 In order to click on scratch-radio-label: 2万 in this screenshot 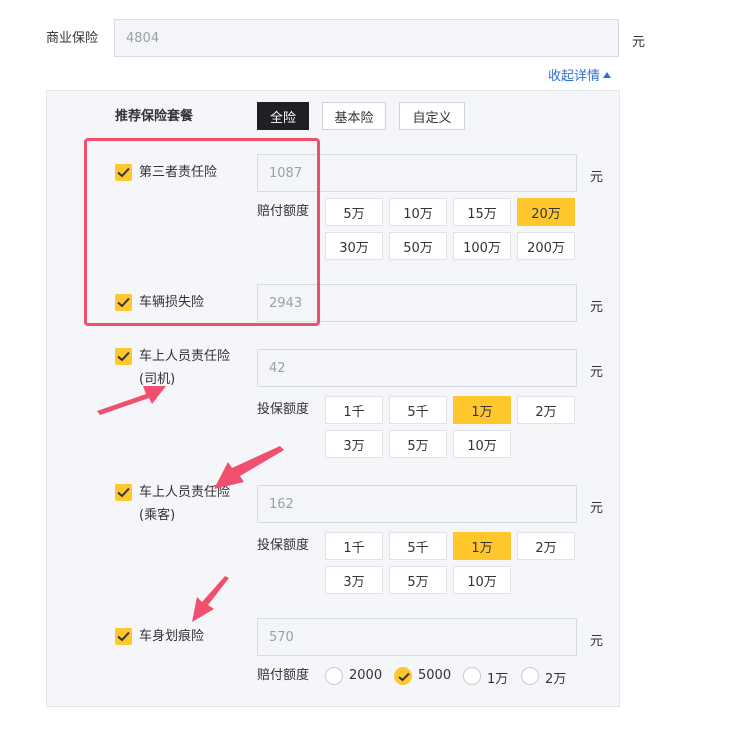, I will do `click(556, 679)`.